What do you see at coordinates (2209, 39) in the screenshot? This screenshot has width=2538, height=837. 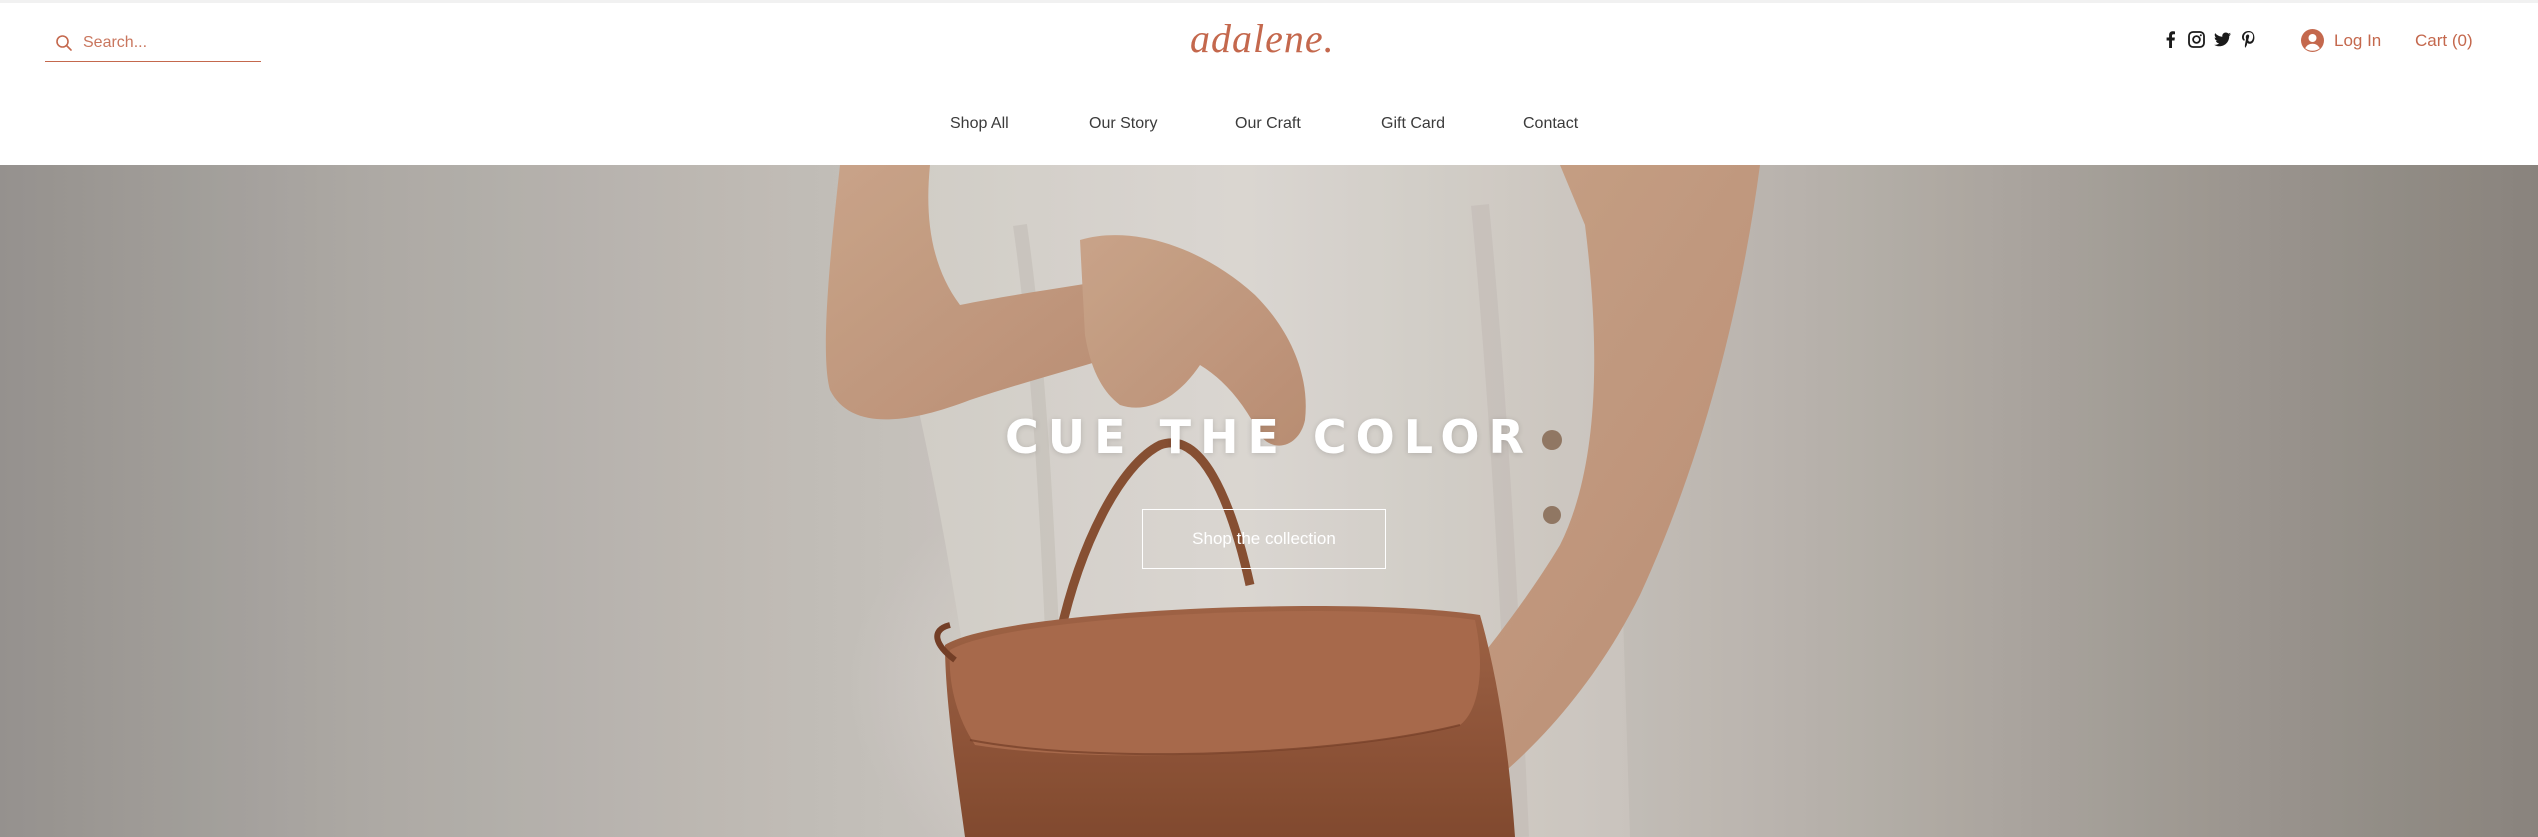 I see `social-links` at bounding box center [2209, 39].